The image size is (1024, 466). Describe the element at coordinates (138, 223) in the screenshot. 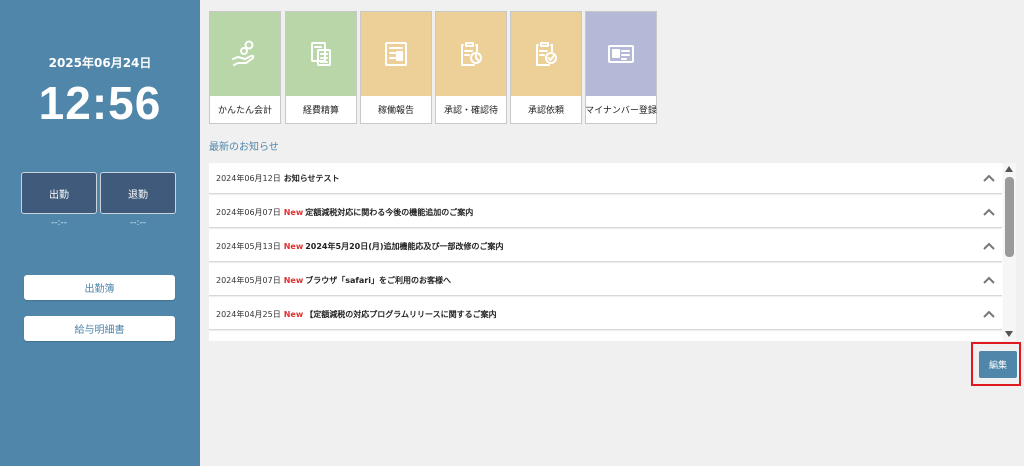

I see `clock-out-time: --:--` at that location.